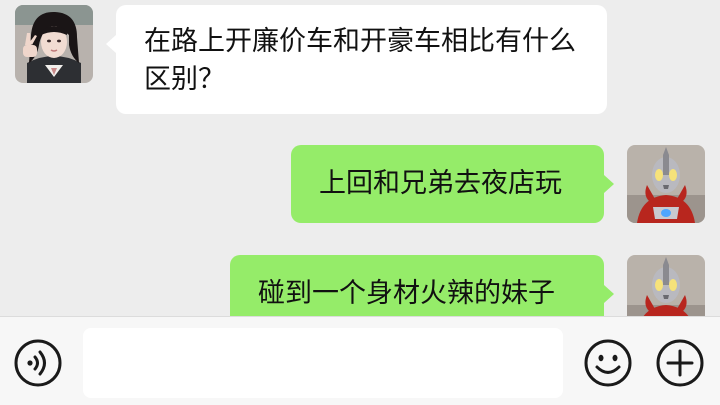 This screenshot has height=405, width=720. Describe the element at coordinates (54, 44) in the screenshot. I see `girl-avatar` at that location.